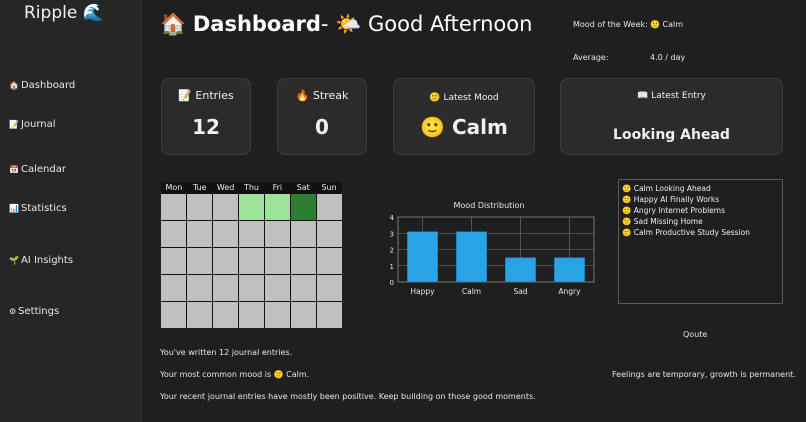  What do you see at coordinates (14, 124) in the screenshot?
I see `memo-icon: 📝` at bounding box center [14, 124].